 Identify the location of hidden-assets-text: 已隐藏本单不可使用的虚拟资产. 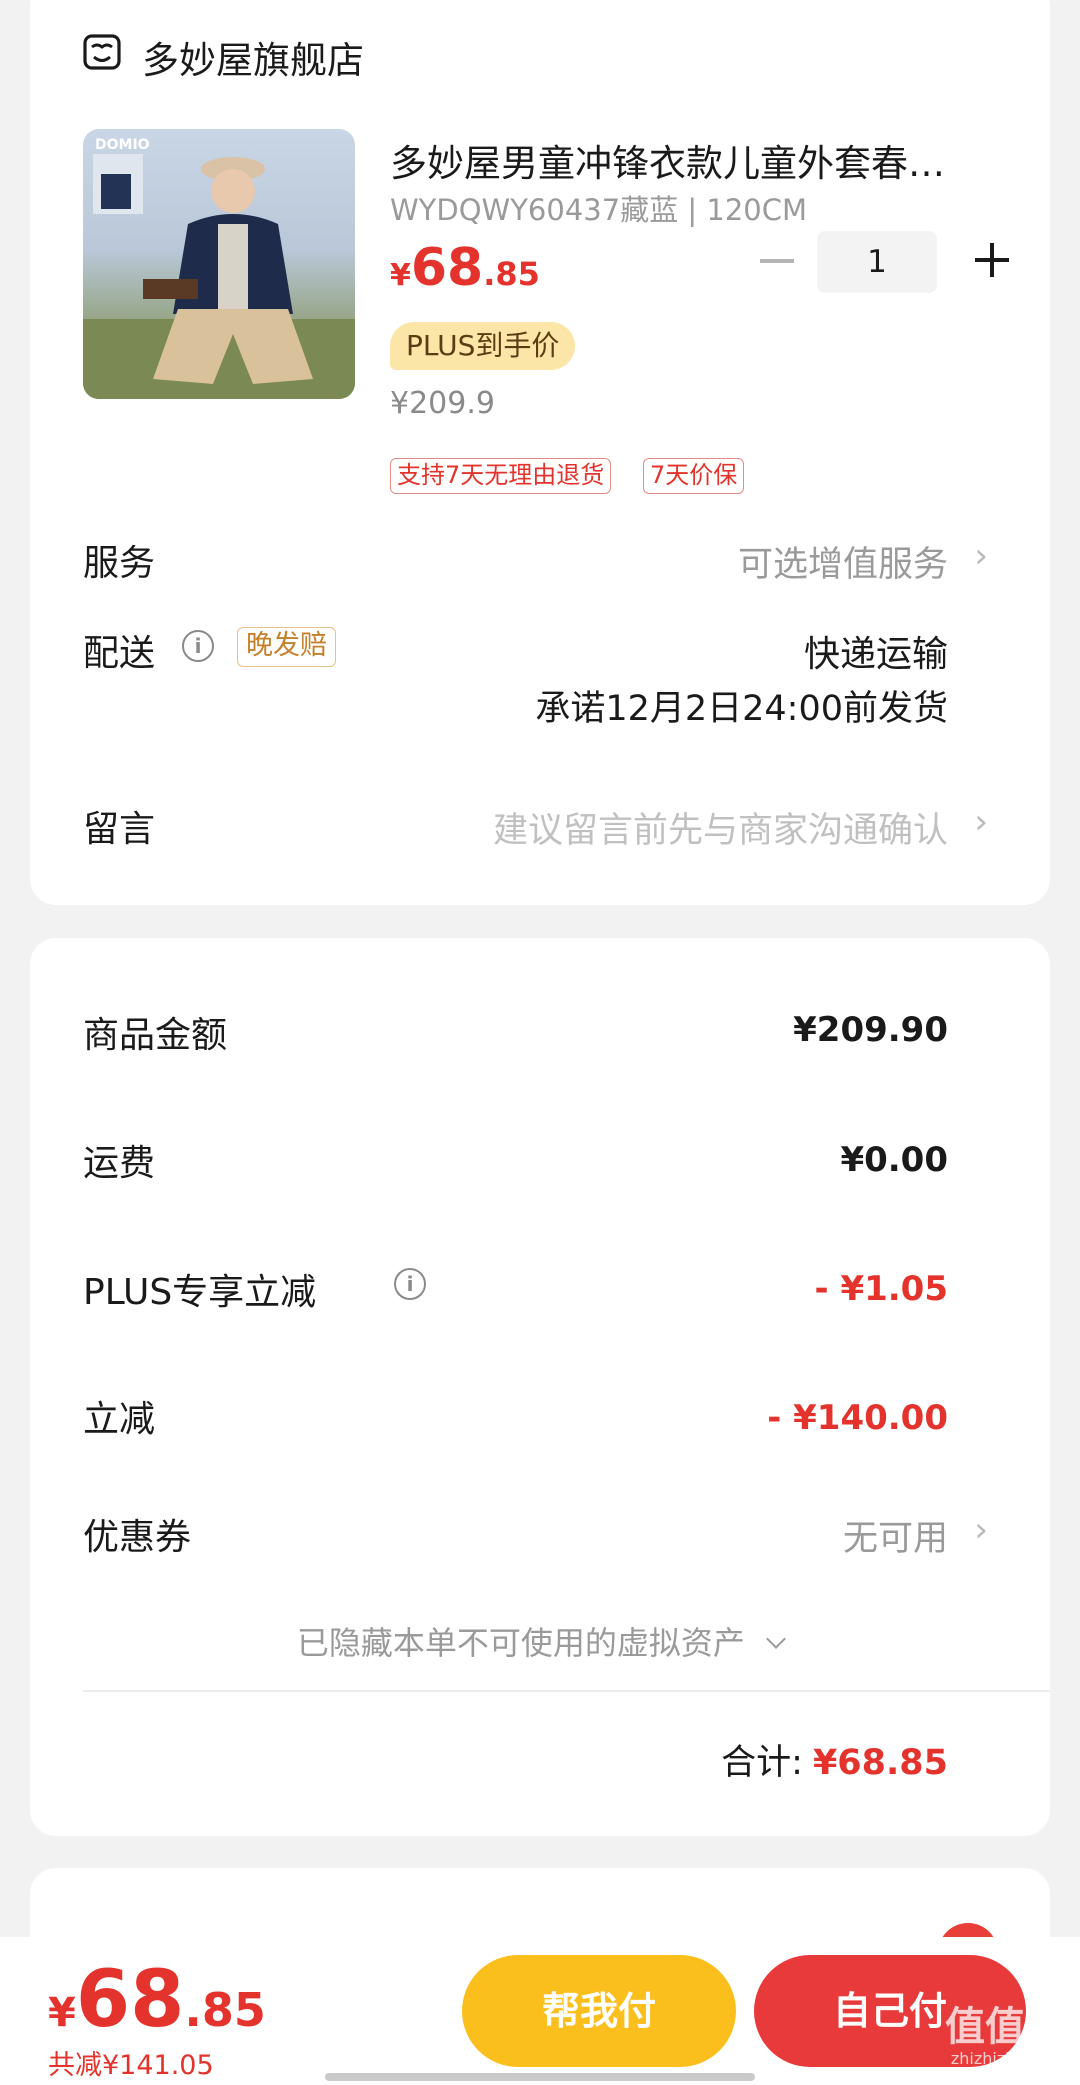
(520, 1643).